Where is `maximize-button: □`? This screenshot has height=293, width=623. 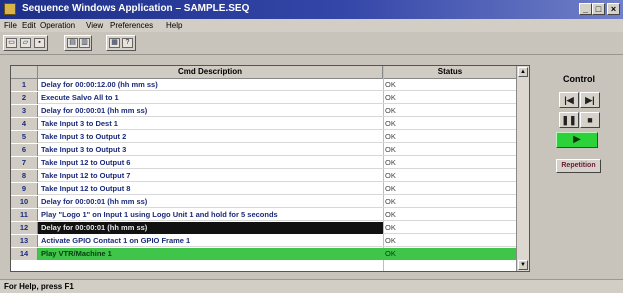
maximize-button: □ is located at coordinates (598, 9).